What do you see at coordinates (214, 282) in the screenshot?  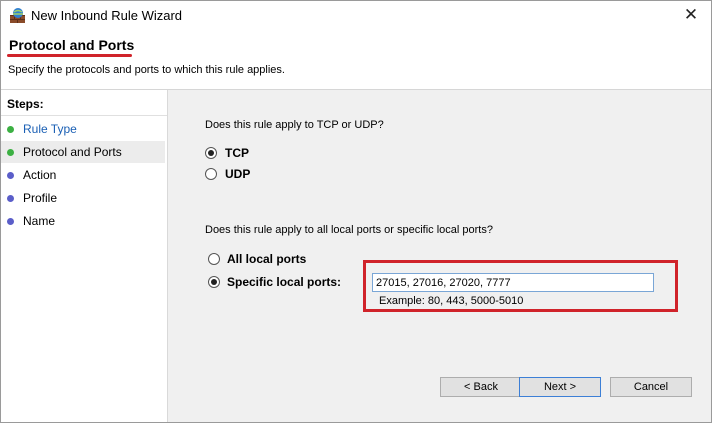 I see `specific-local-ports-radio` at bounding box center [214, 282].